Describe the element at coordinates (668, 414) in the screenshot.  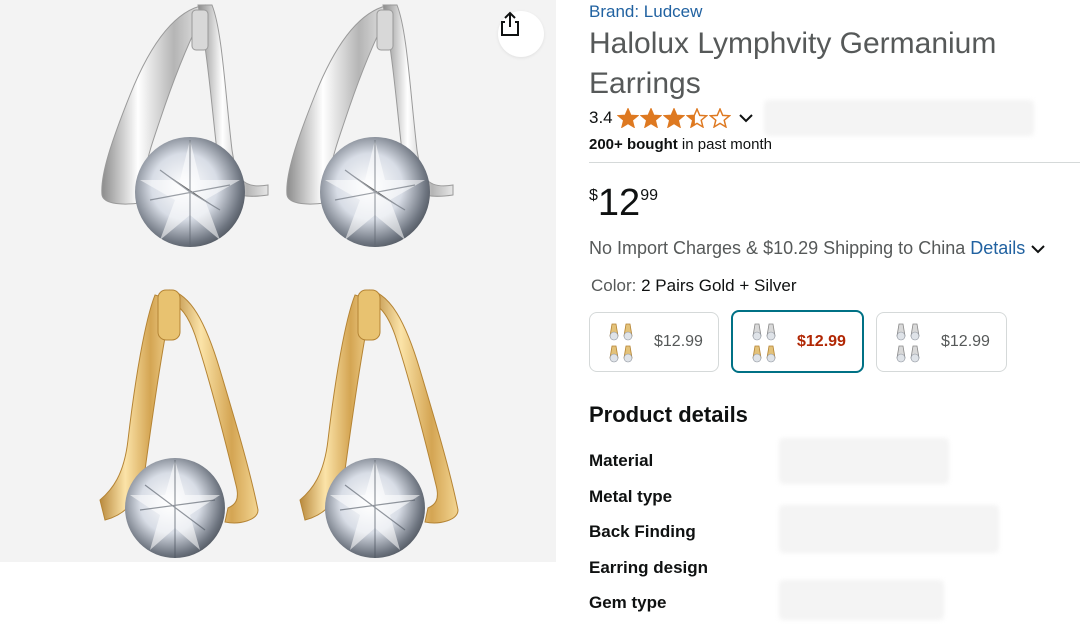
I see `product-details-heading: Product details` at that location.